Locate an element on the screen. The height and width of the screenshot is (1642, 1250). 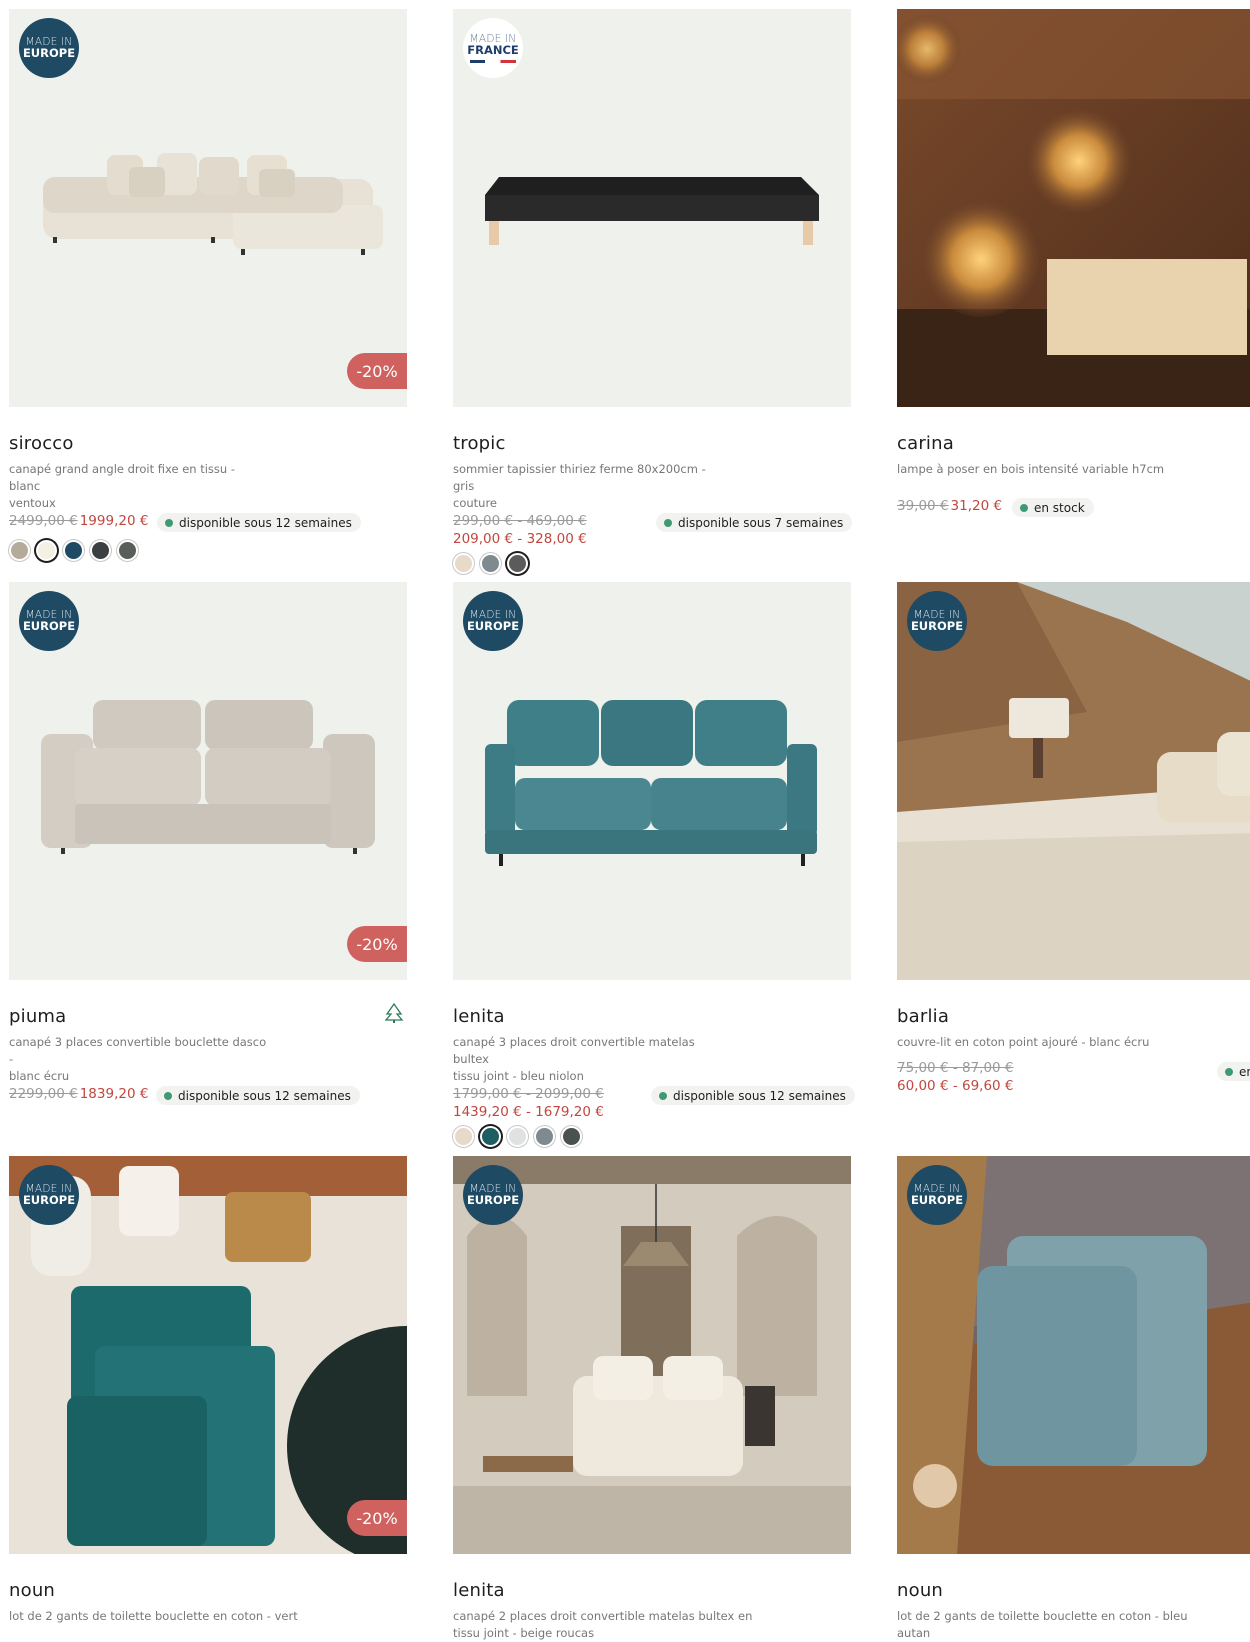
sale-price: 209,00 € - 328,00 € is located at coordinates (520, 539).